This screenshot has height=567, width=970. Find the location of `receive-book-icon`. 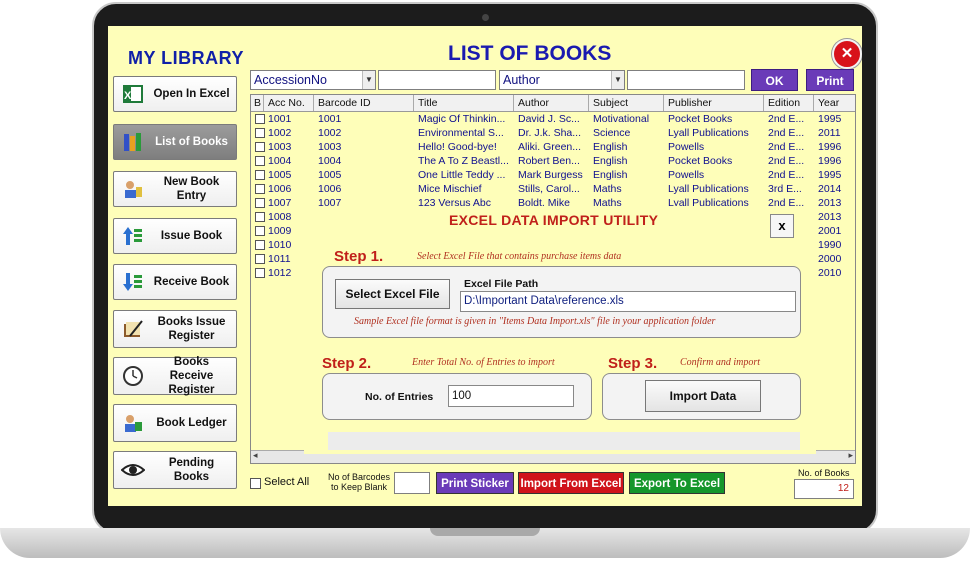

receive-book-icon is located at coordinates (133, 282).